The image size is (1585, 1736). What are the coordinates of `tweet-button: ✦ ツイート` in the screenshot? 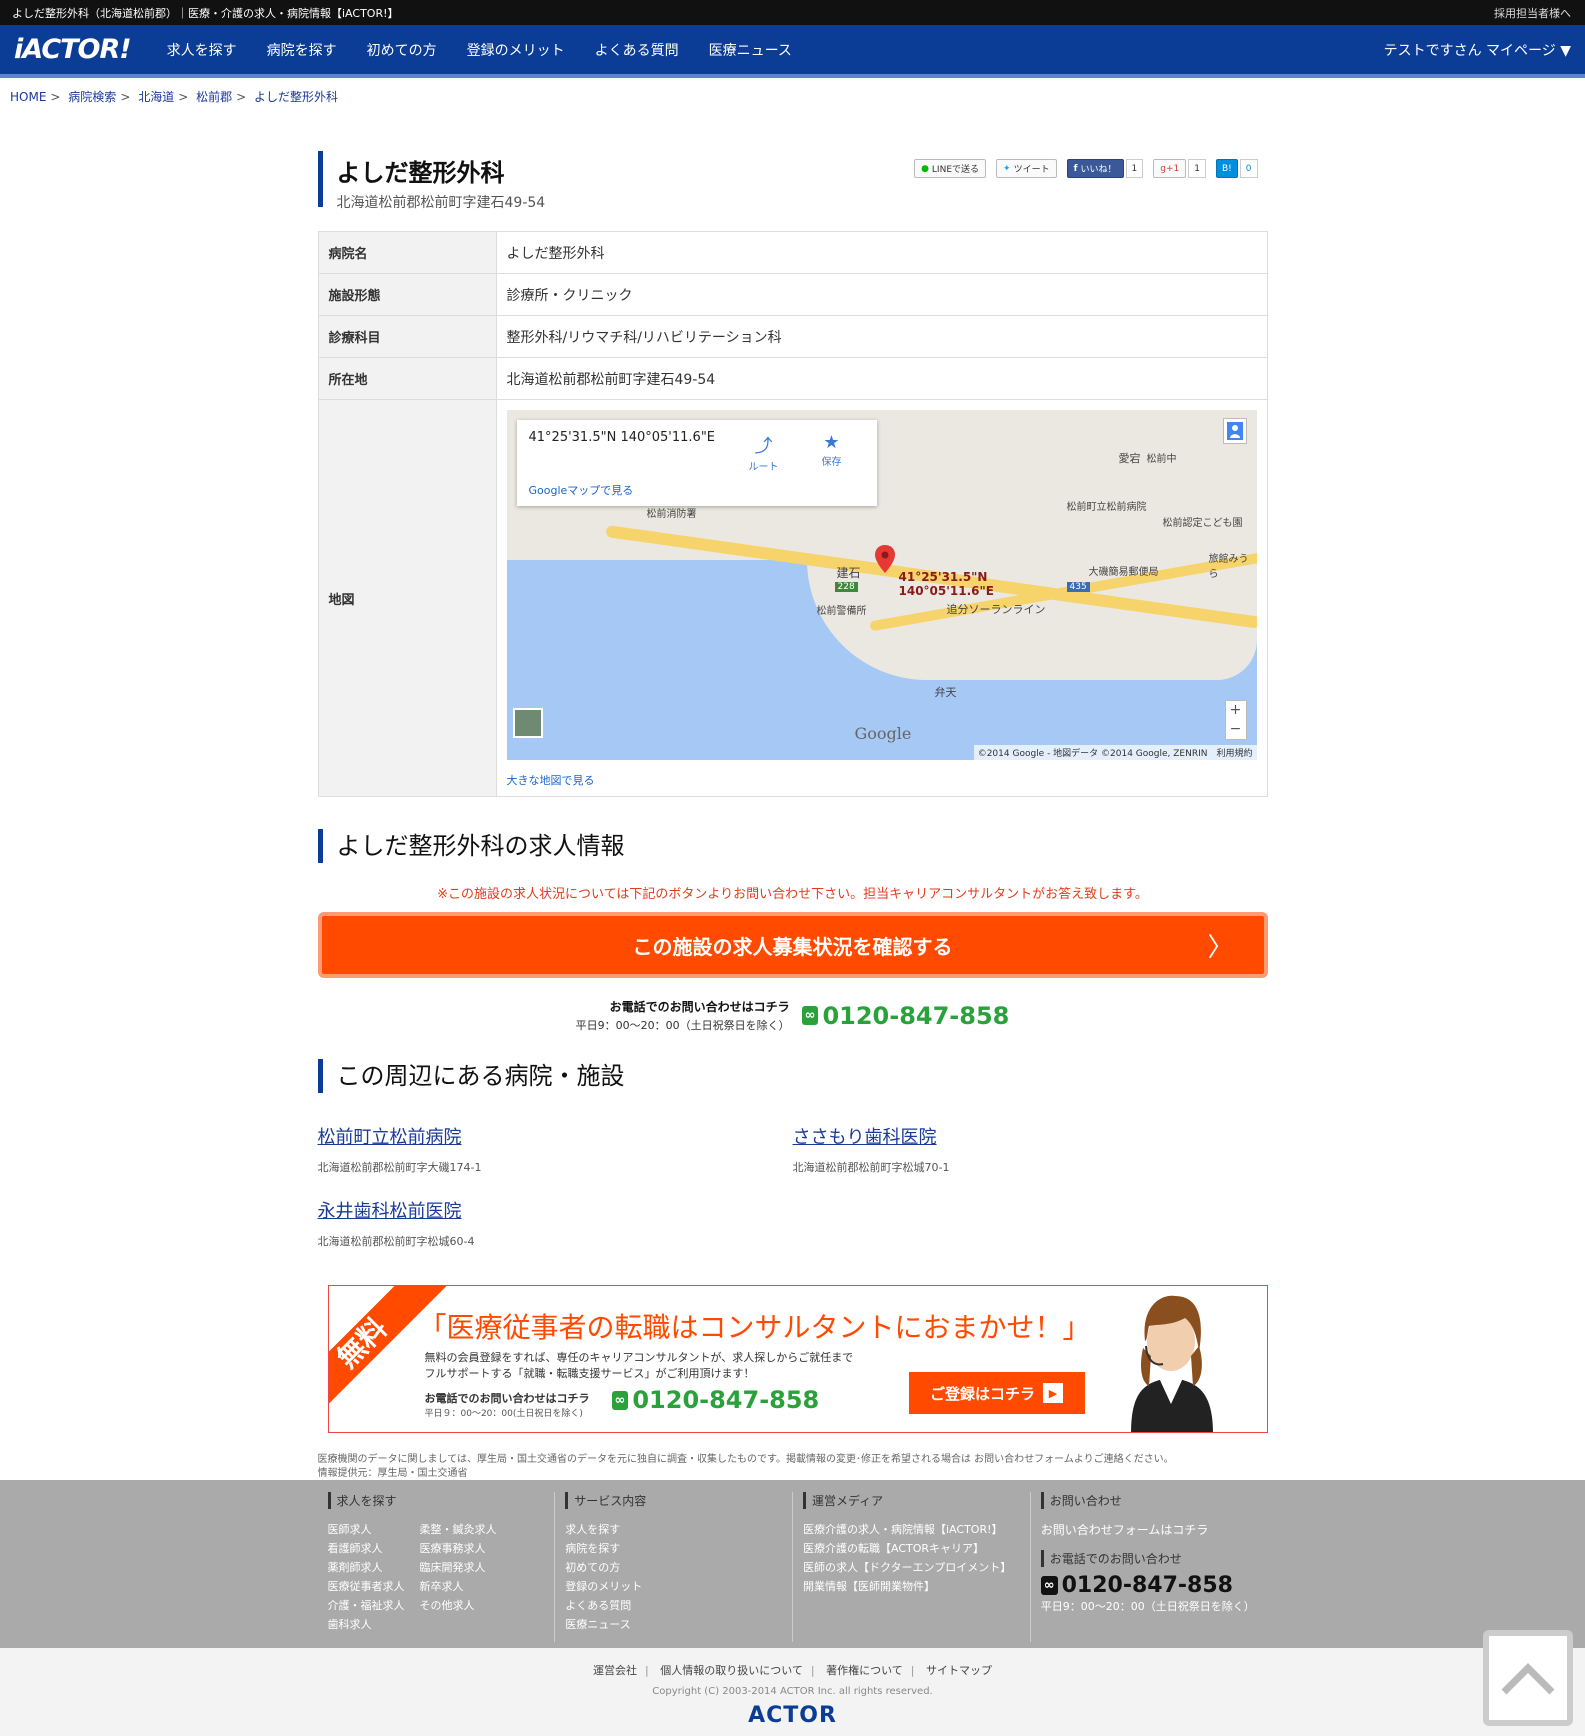 It's located at (1026, 168).